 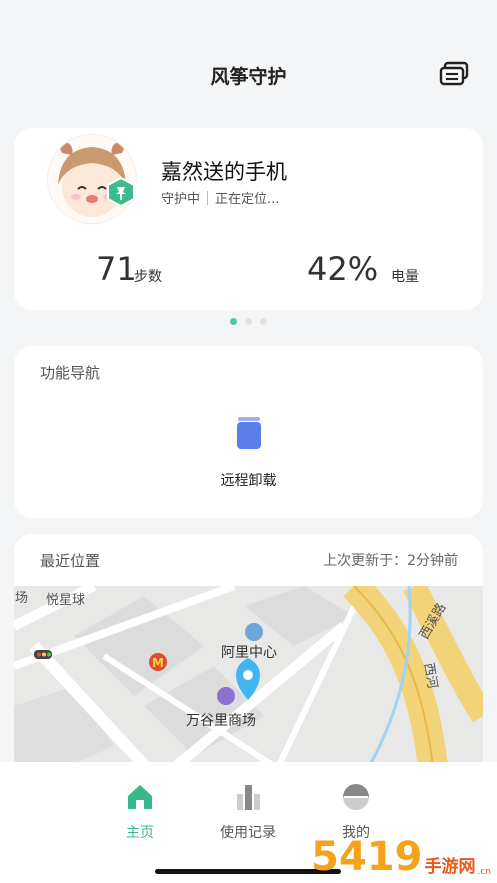 I want to click on last-updated-text: 上次更新于：2分钟前, so click(x=390, y=561).